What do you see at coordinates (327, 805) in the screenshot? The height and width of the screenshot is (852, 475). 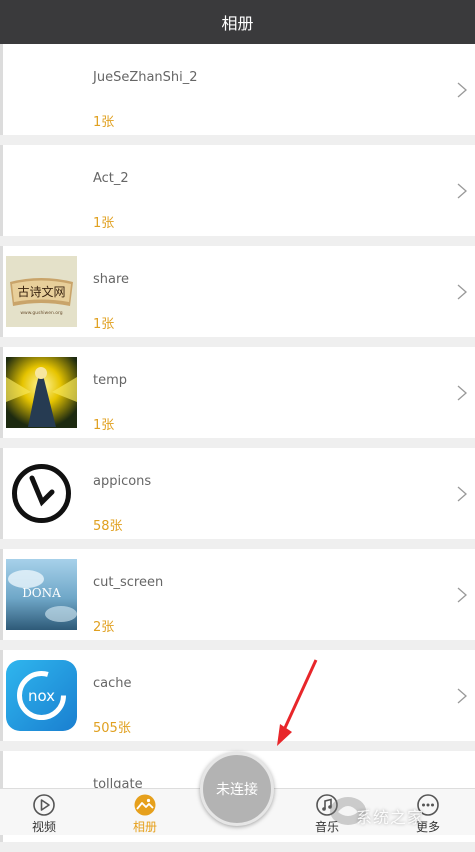 I see `music-icon` at bounding box center [327, 805].